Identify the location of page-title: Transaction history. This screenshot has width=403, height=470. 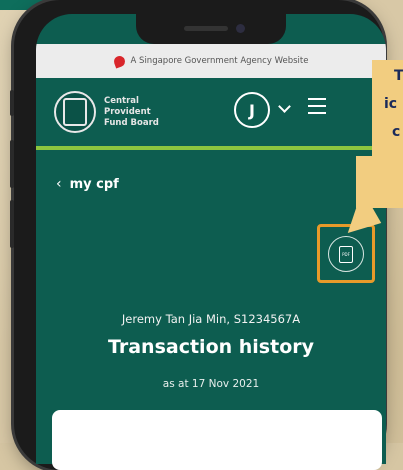
(210, 347).